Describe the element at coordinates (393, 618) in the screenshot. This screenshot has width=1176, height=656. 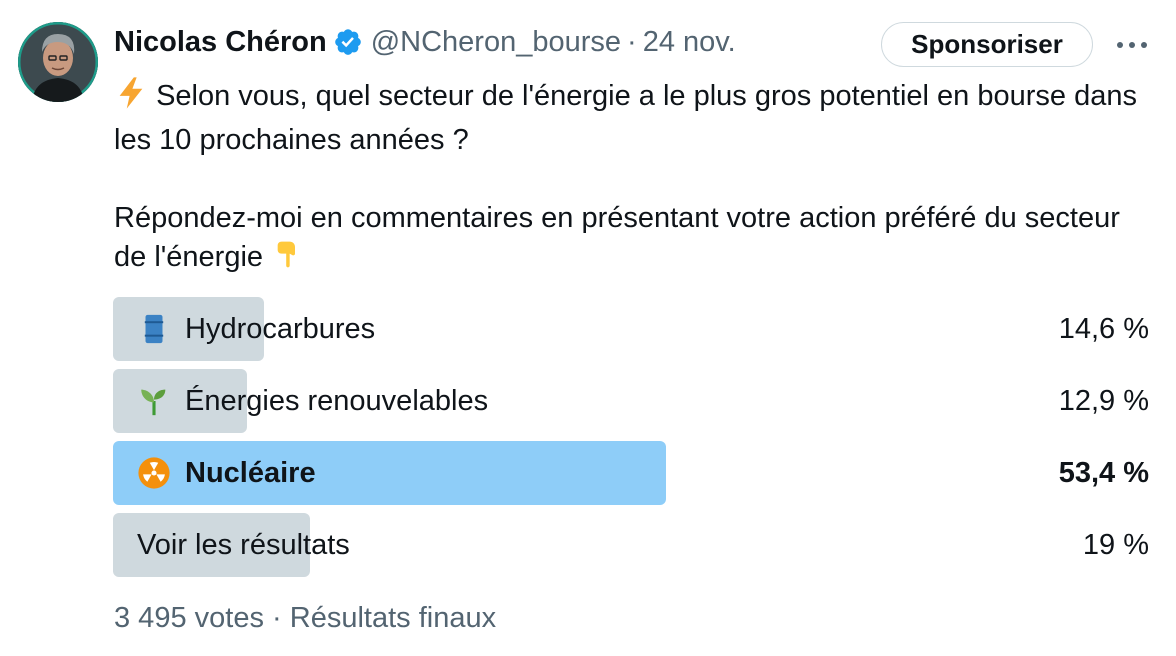
I see `poll-status: Résultats finaux` at that location.